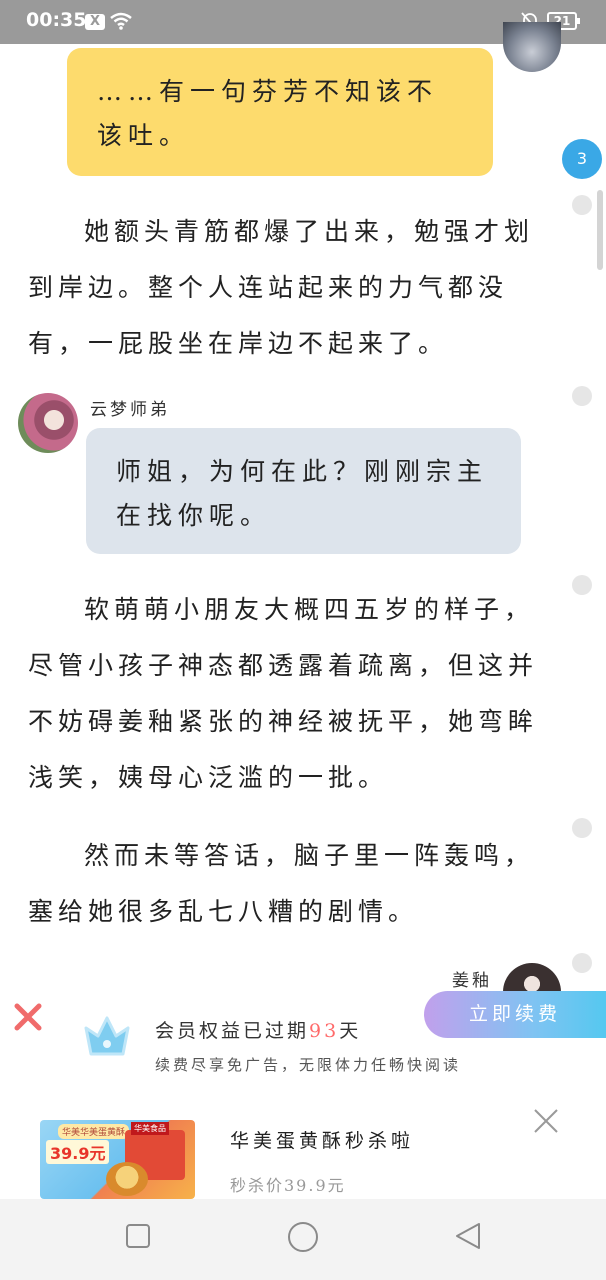  Describe the element at coordinates (56, 20) in the screenshot. I see `status-time: 00:35` at that location.